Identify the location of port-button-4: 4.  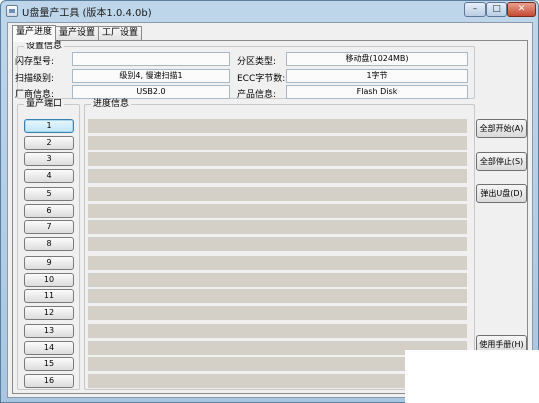
(49, 176).